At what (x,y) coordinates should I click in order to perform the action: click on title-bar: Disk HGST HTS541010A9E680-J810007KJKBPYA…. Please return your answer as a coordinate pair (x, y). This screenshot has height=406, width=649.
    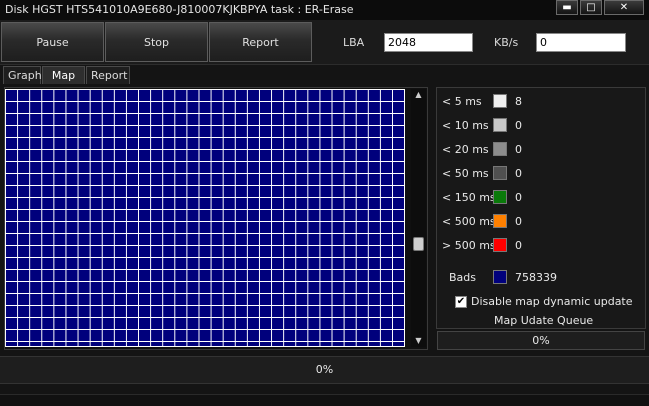
    Looking at the image, I should click on (324, 10).